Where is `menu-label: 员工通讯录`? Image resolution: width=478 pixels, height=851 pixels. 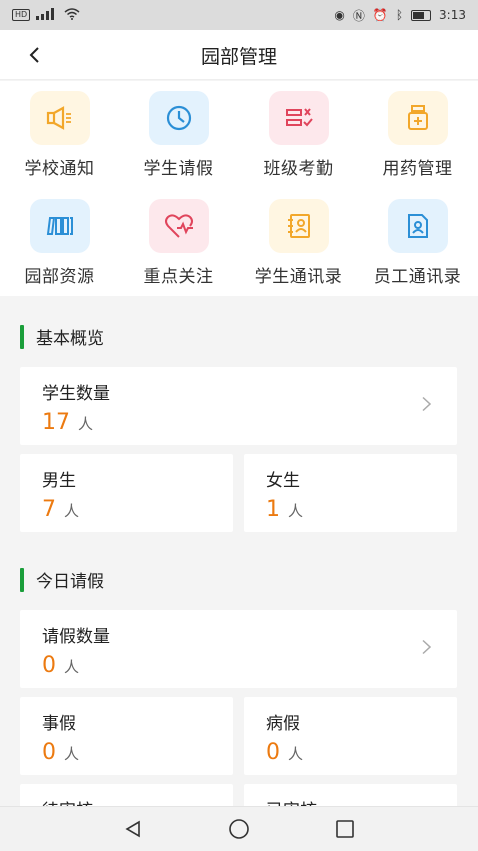 menu-label: 员工通讯录 is located at coordinates (417, 277).